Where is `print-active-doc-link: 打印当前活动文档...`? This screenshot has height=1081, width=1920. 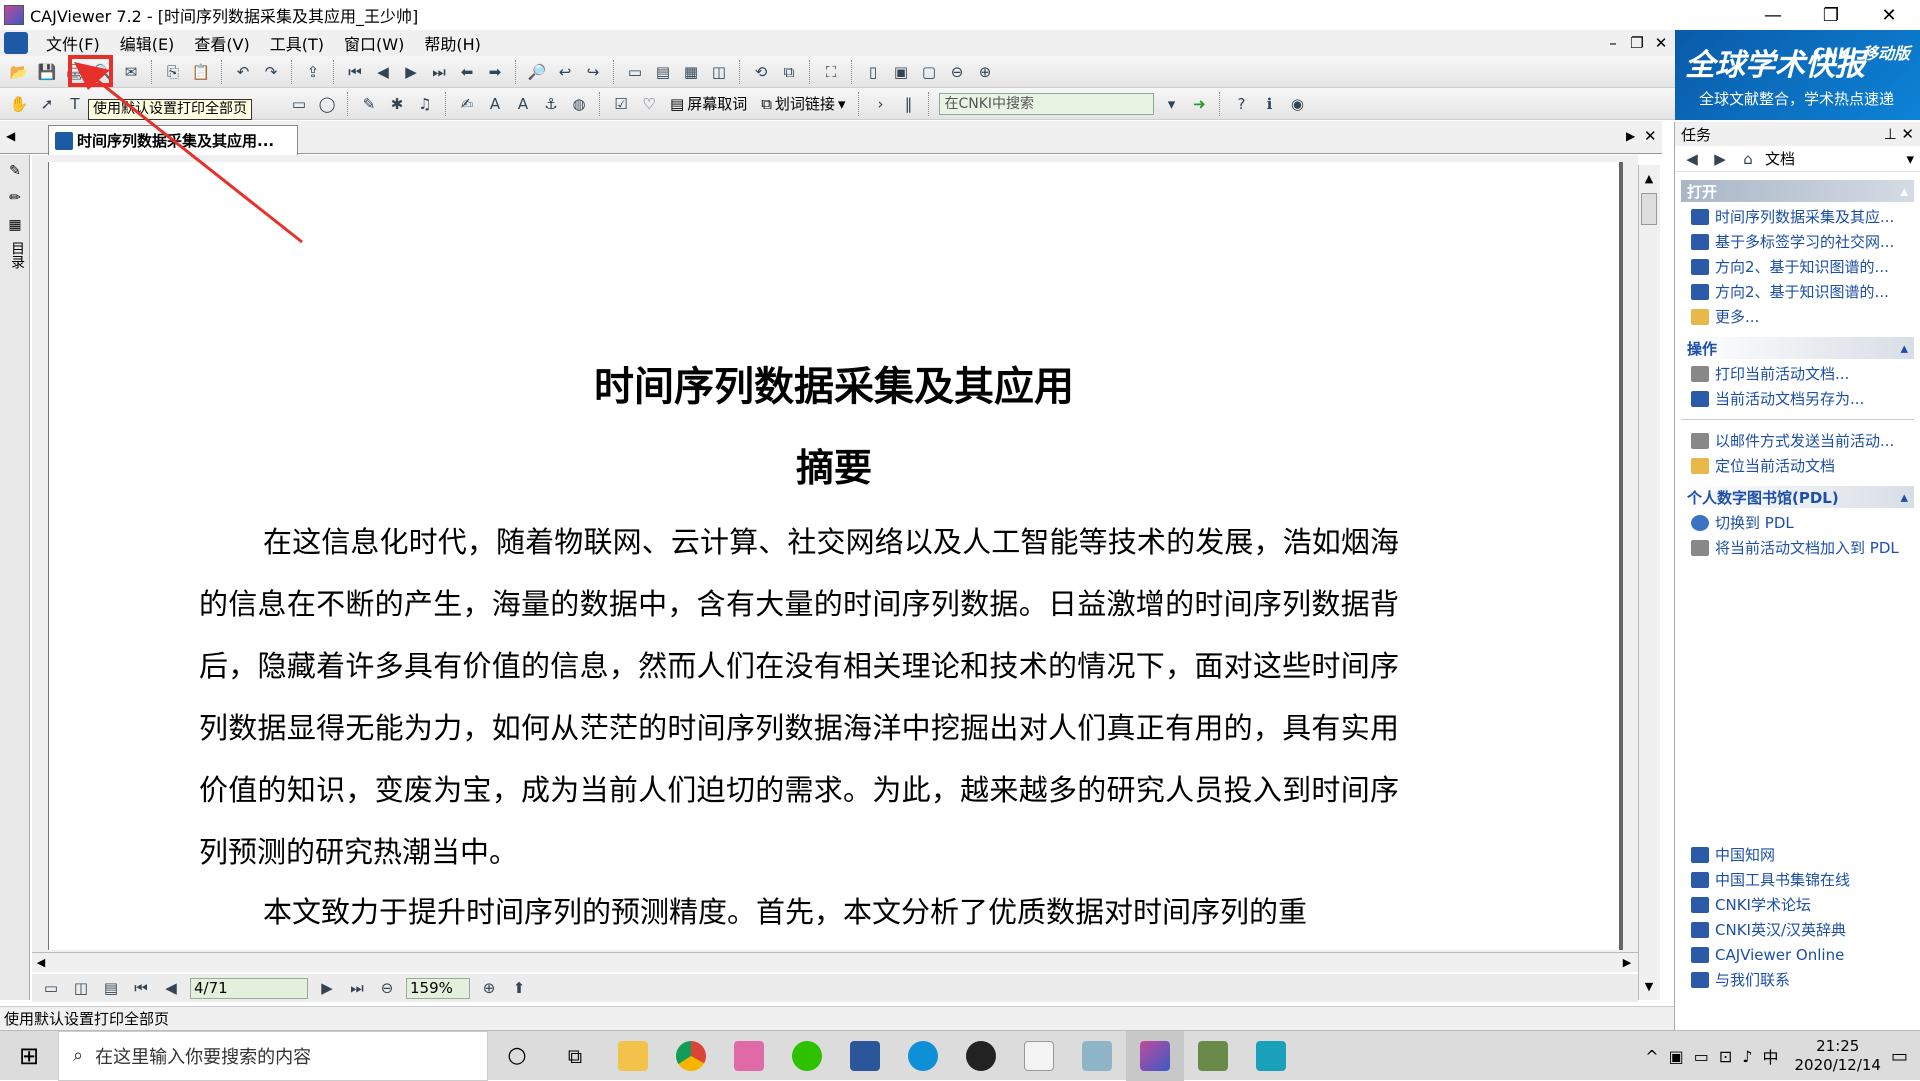 print-active-doc-link: 打印当前活动文档... is located at coordinates (1797, 373).